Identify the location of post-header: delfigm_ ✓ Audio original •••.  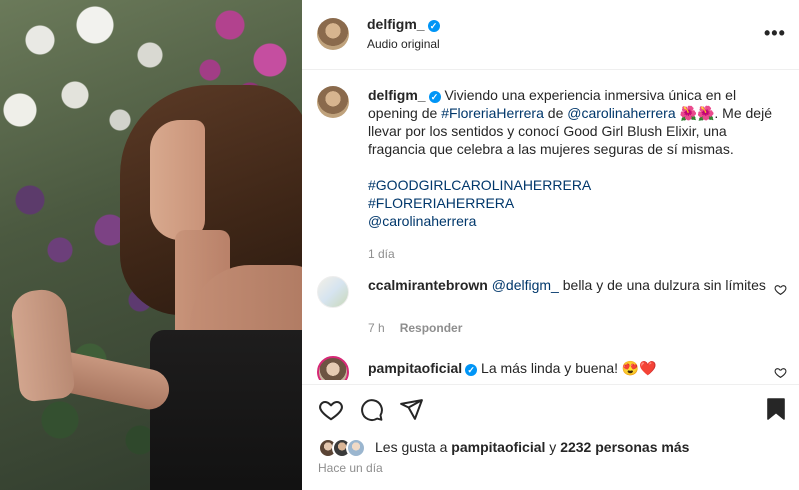
(550, 35).